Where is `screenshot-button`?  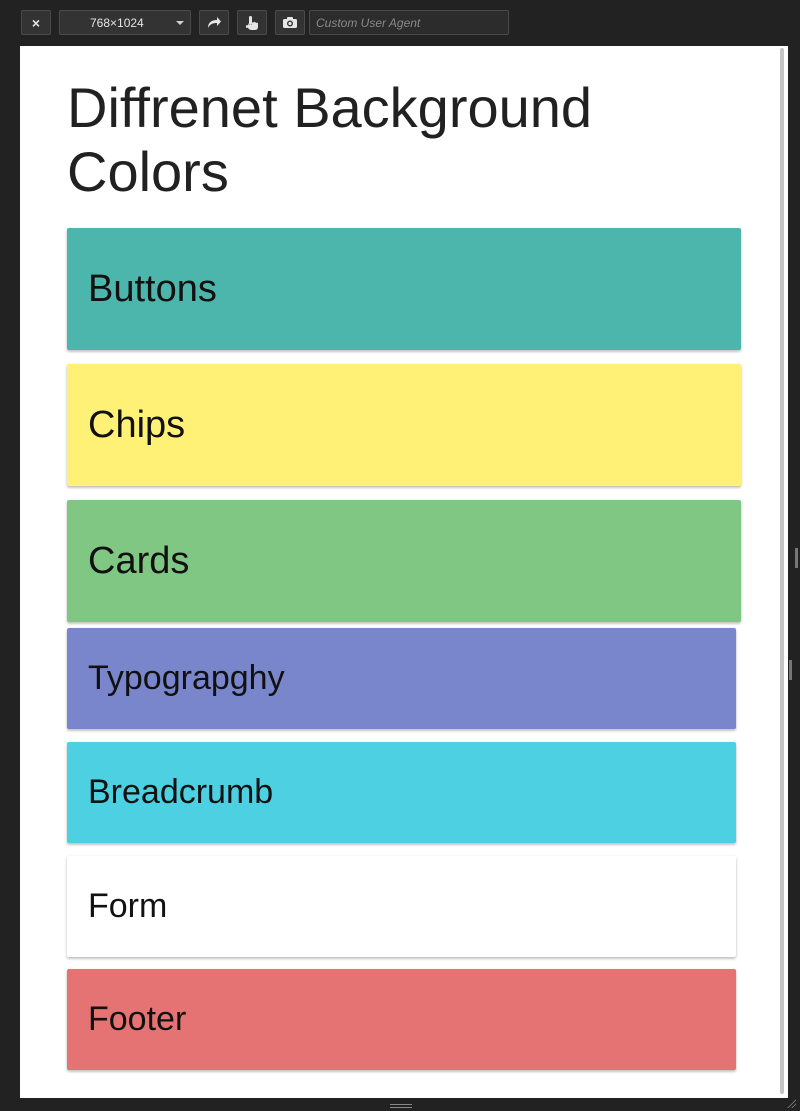
screenshot-button is located at coordinates (290, 22).